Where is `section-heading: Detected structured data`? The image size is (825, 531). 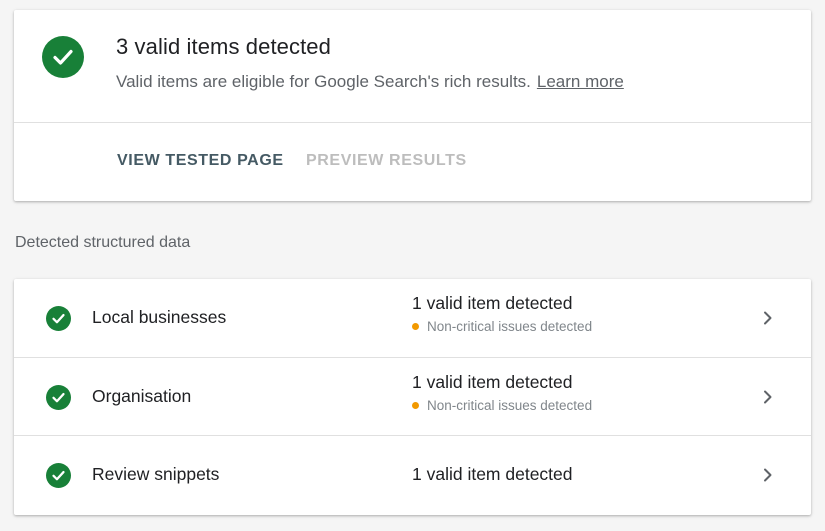 section-heading: Detected structured data is located at coordinates (103, 242).